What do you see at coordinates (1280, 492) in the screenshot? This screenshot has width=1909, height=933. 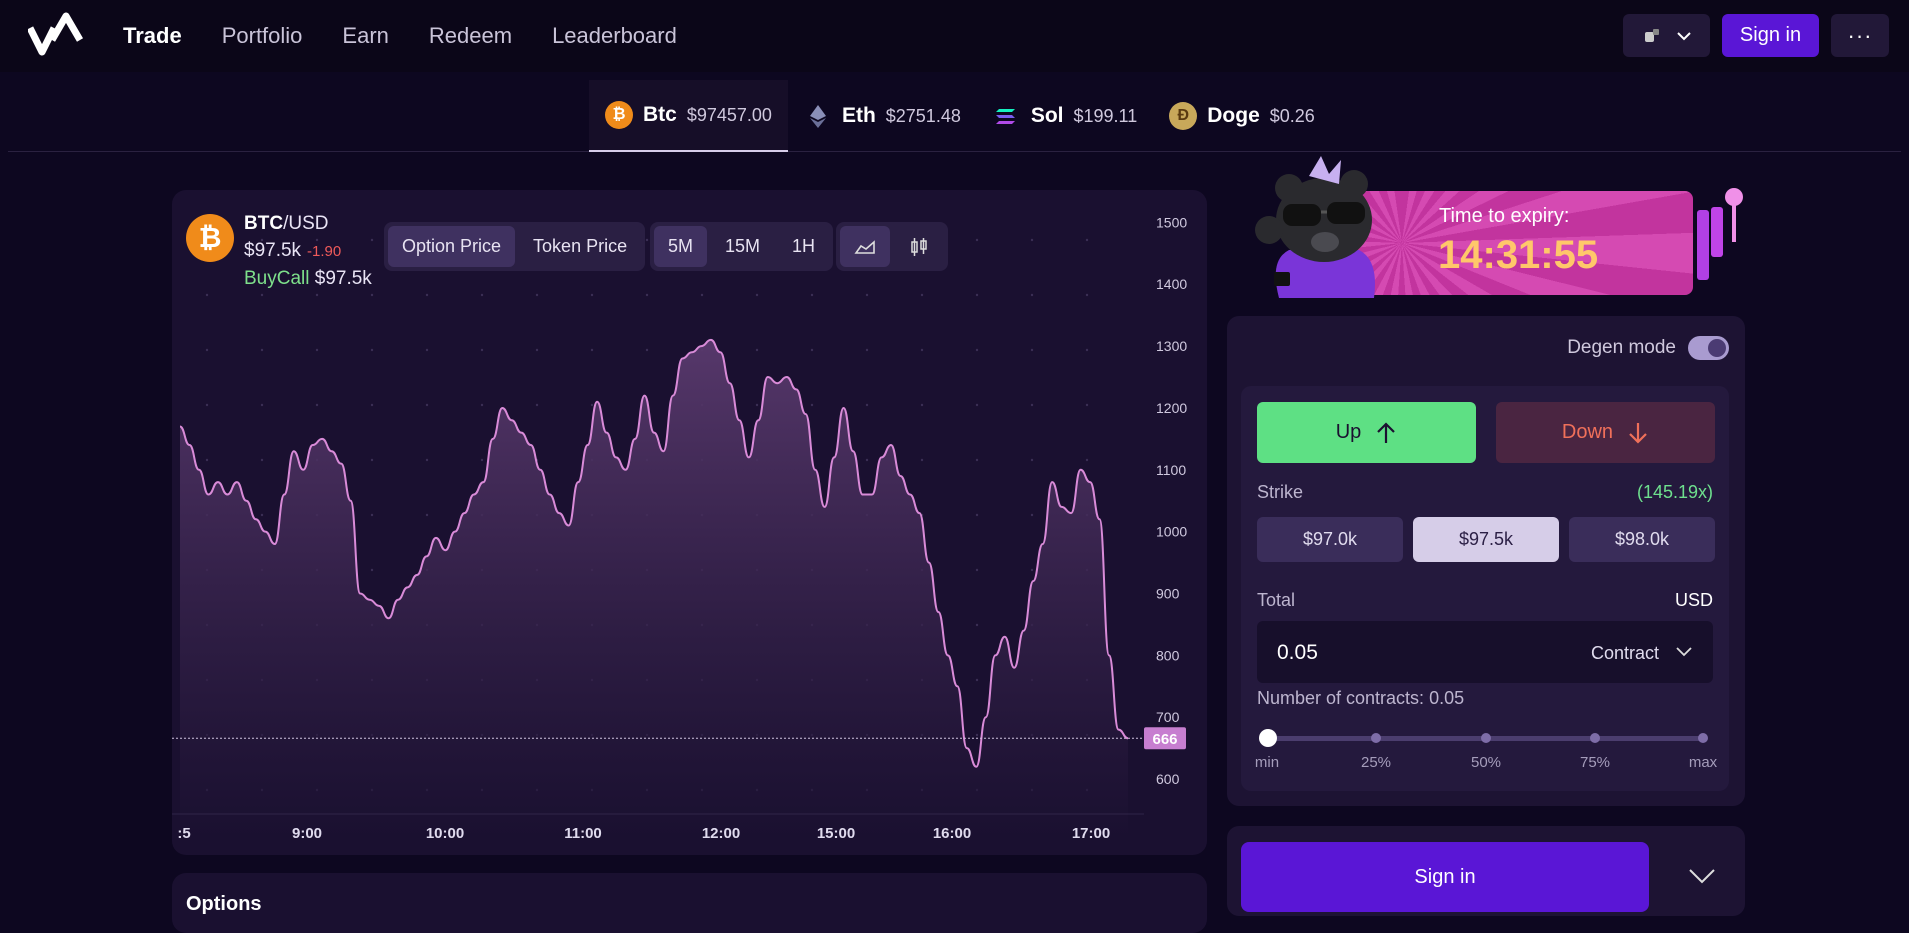 I see `strike-label: Strike` at bounding box center [1280, 492].